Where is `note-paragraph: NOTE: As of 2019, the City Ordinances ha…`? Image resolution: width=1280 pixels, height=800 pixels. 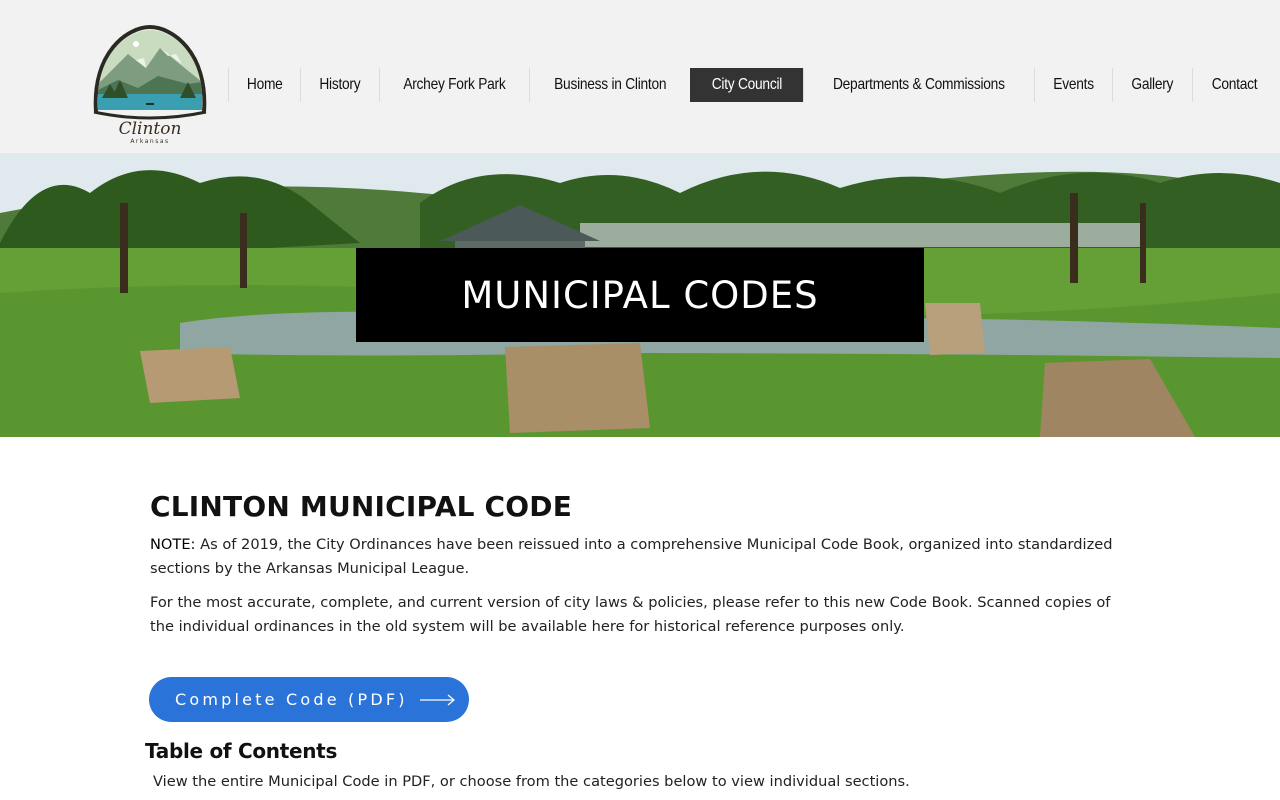 note-paragraph: NOTE: As of 2019, the City Ordinances ha… is located at coordinates (640, 557).